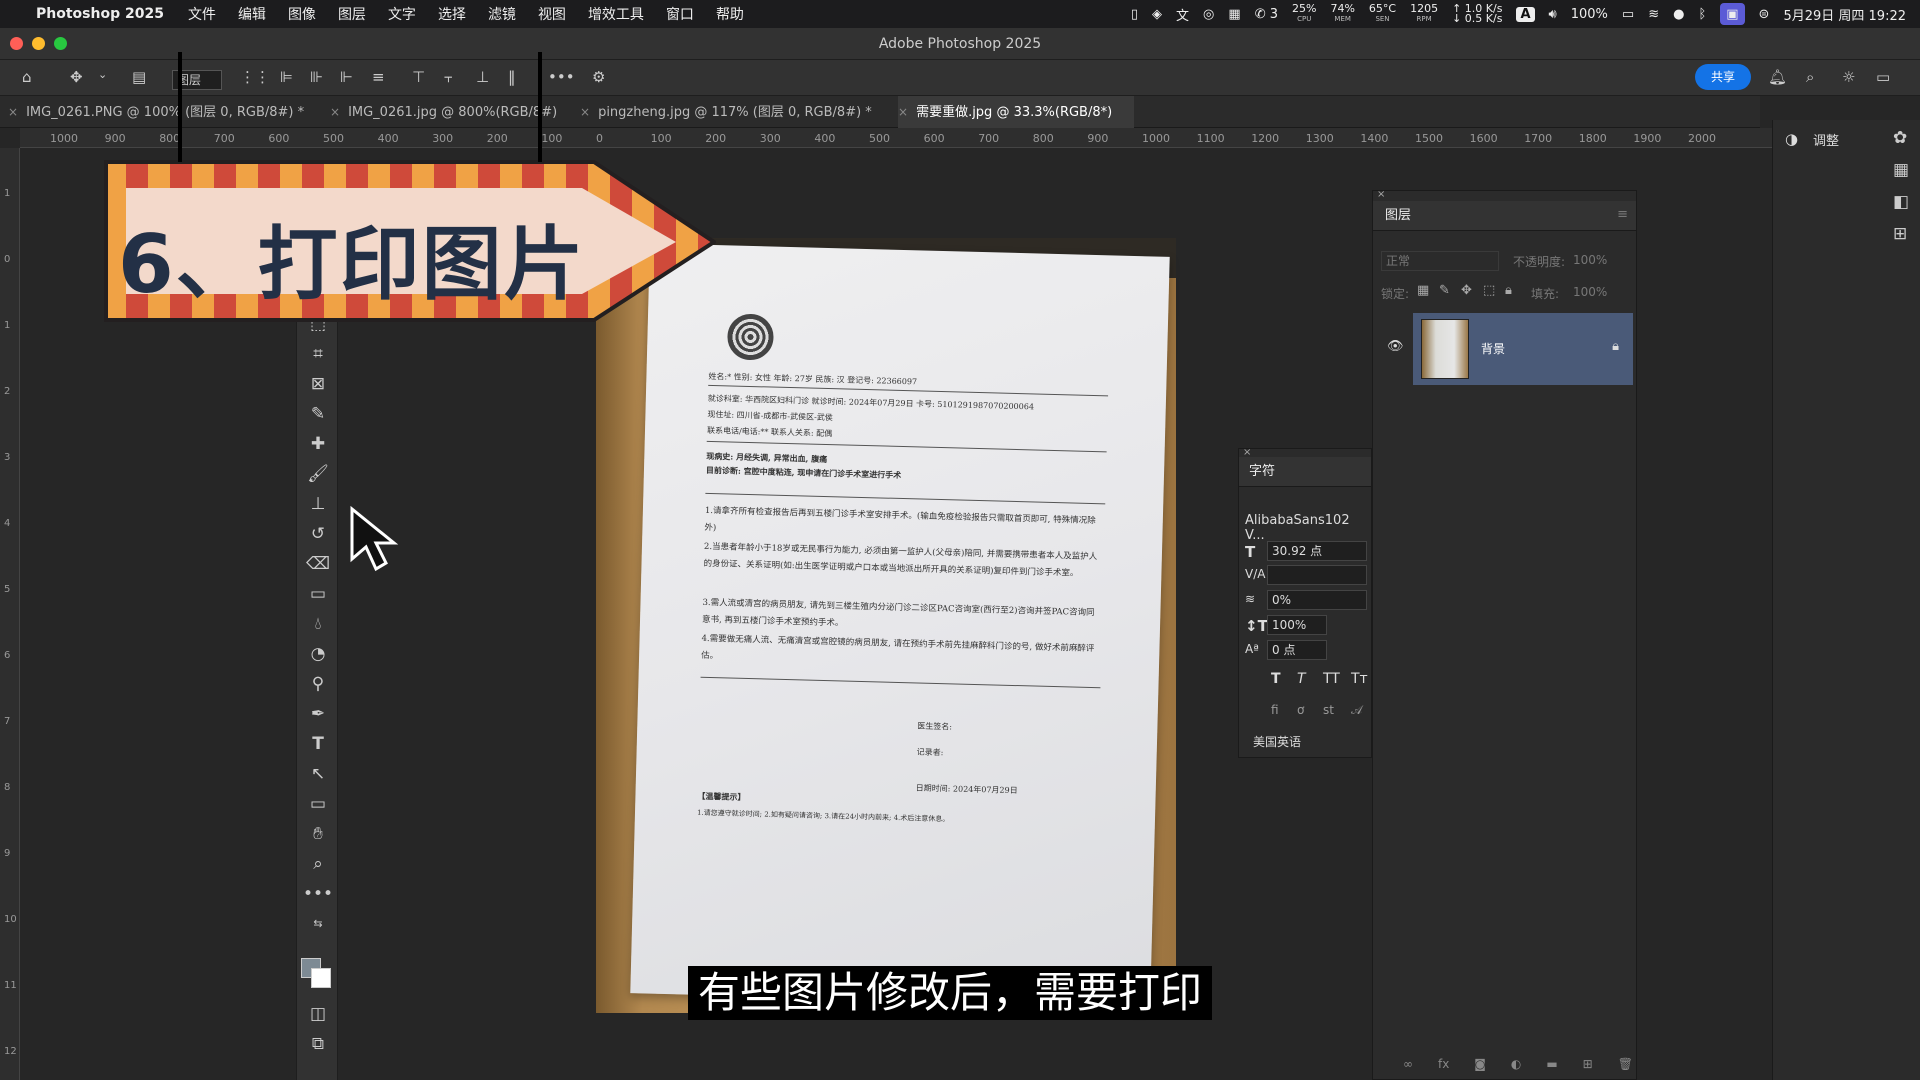 The height and width of the screenshot is (1080, 1920). Describe the element at coordinates (1266, 14) in the screenshot. I see `wechat-icon: ✆ 3` at that location.